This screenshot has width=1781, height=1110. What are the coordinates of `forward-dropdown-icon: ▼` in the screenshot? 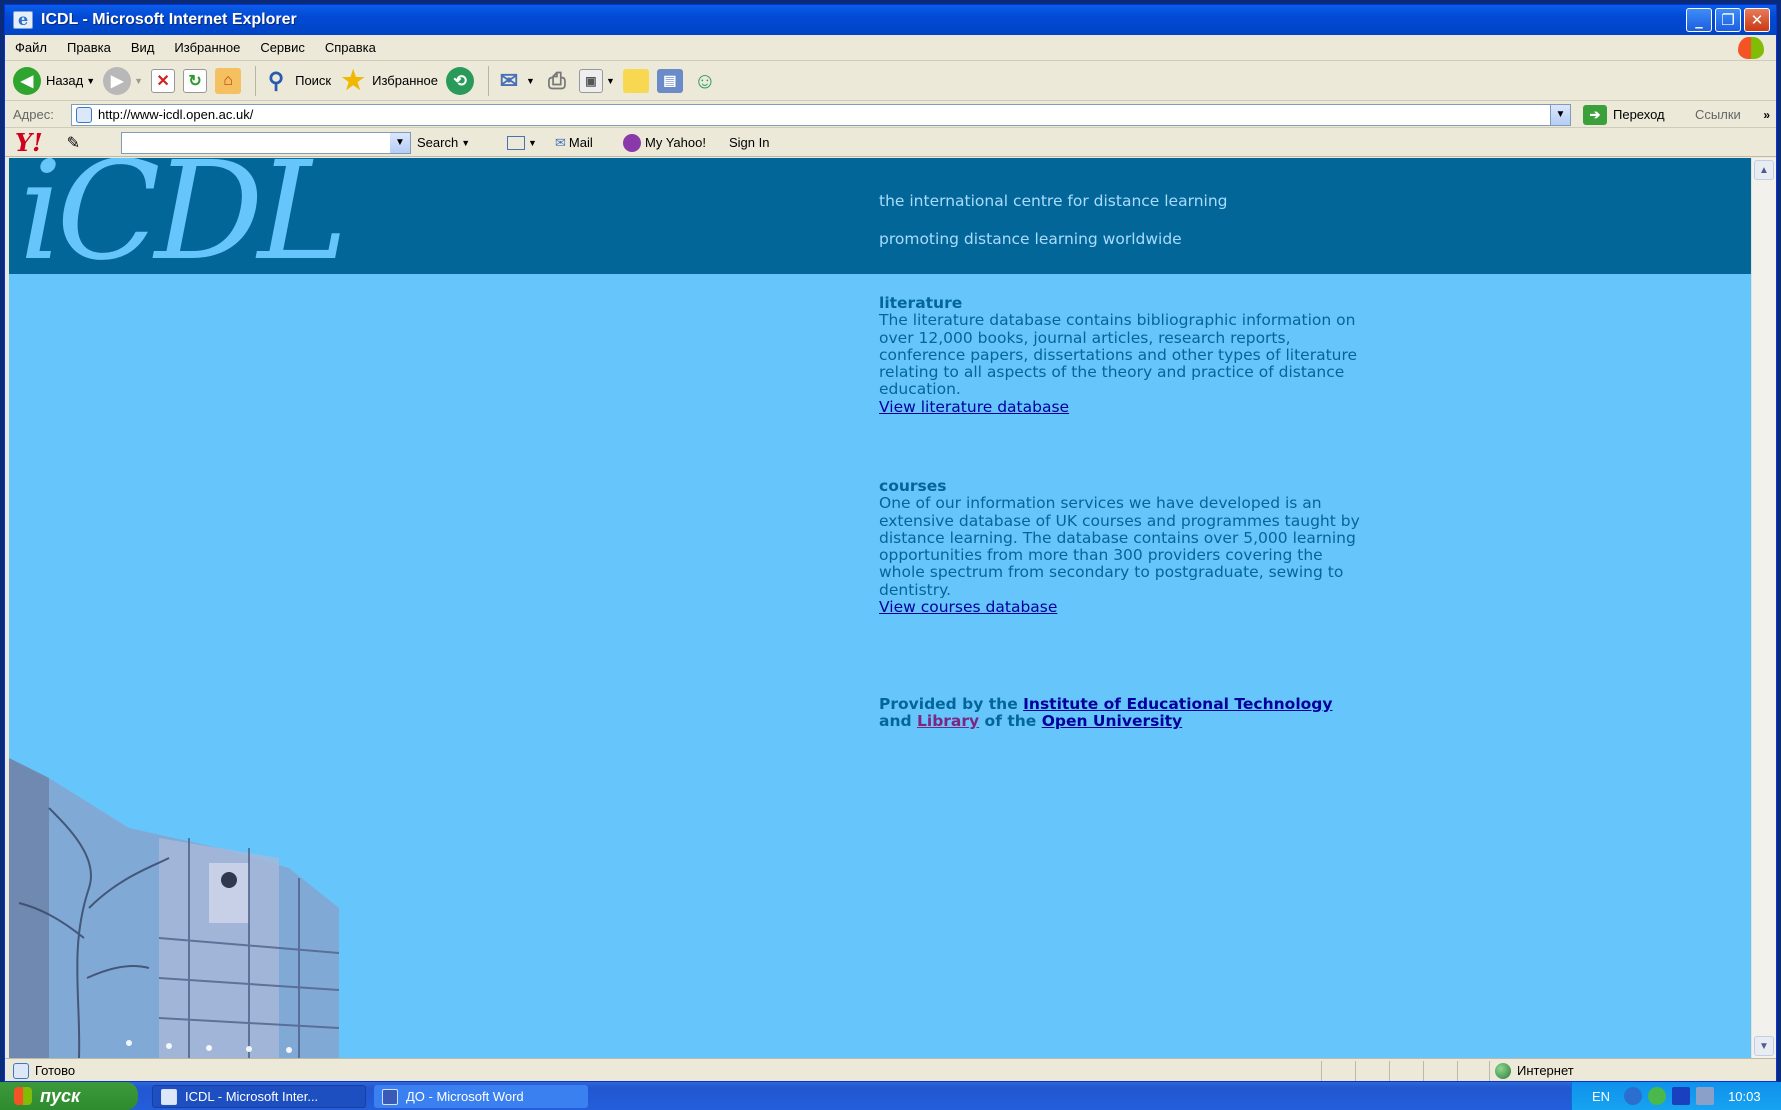 It's located at (138, 81).